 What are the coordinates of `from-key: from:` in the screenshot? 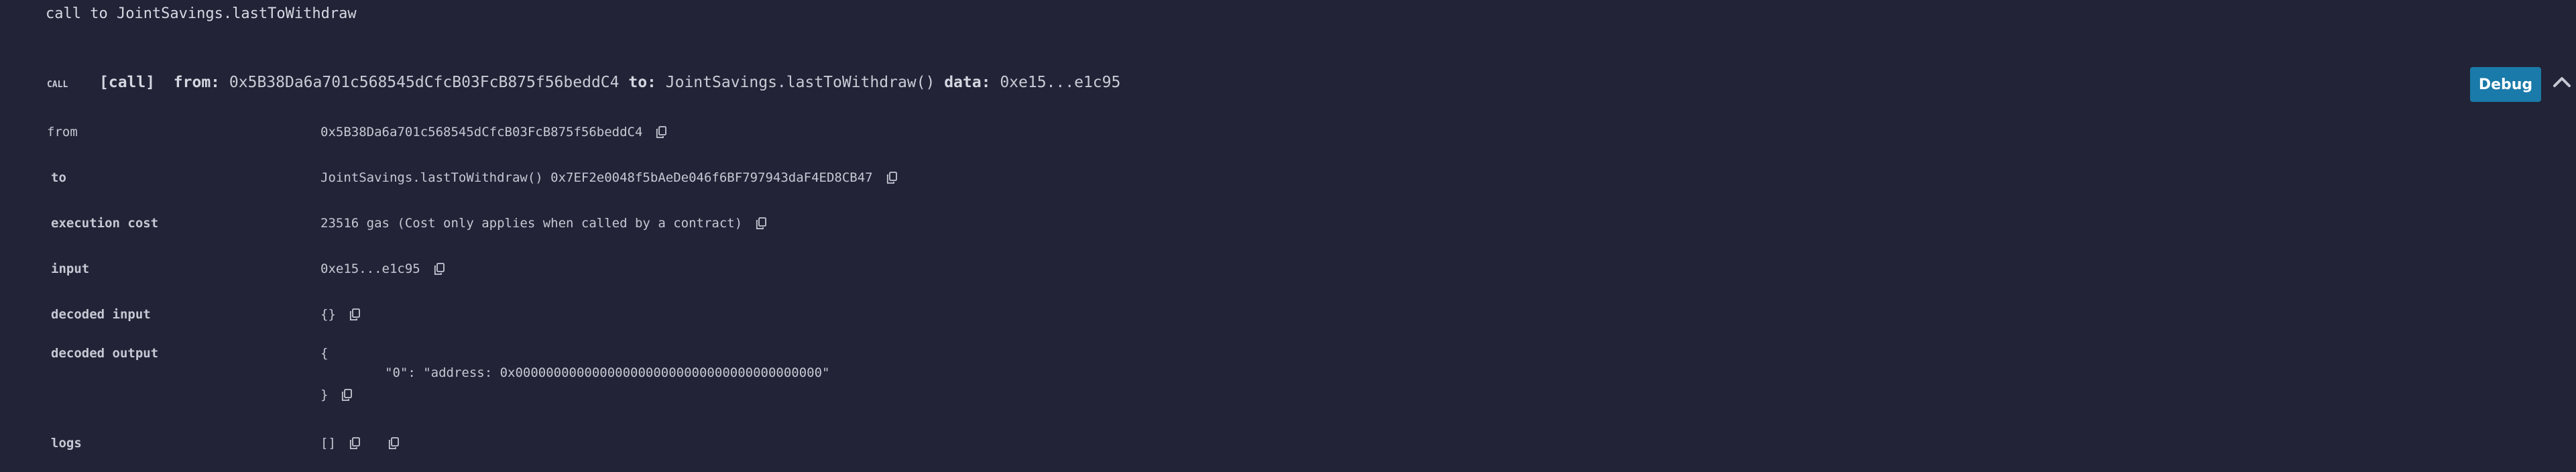 It's located at (197, 82).